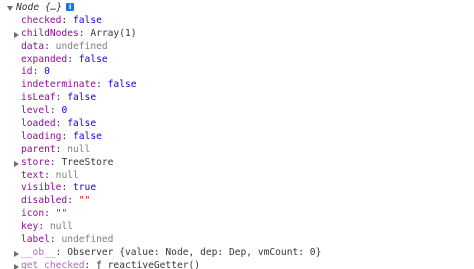 Image resolution: width=474 pixels, height=269 pixels. Describe the element at coordinates (237, 137) in the screenshot. I see `property-row: loading: false` at that location.